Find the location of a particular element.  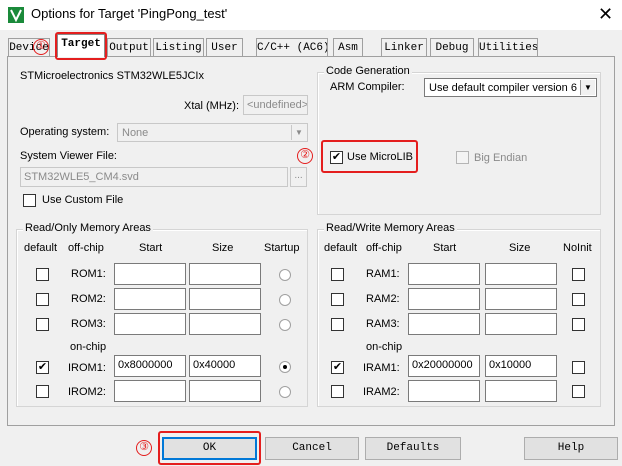

ram2-noinit-checkbox is located at coordinates (578, 299).